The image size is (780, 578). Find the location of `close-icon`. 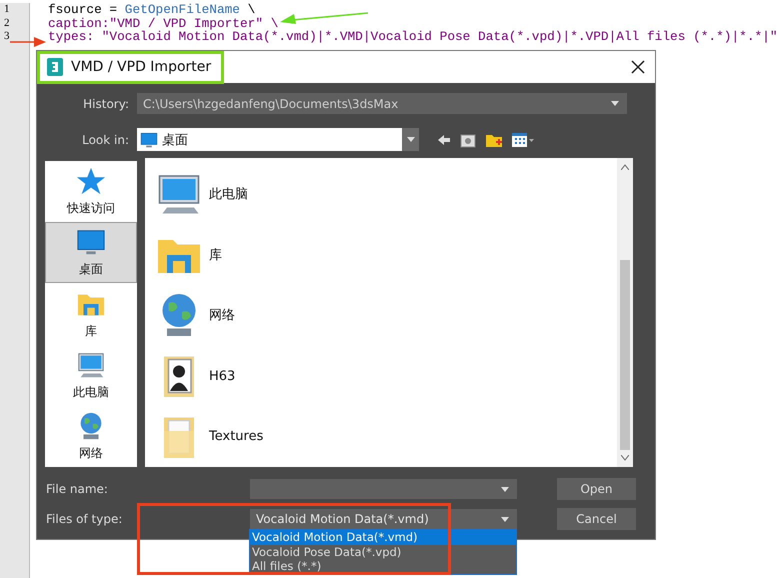

close-icon is located at coordinates (638, 67).